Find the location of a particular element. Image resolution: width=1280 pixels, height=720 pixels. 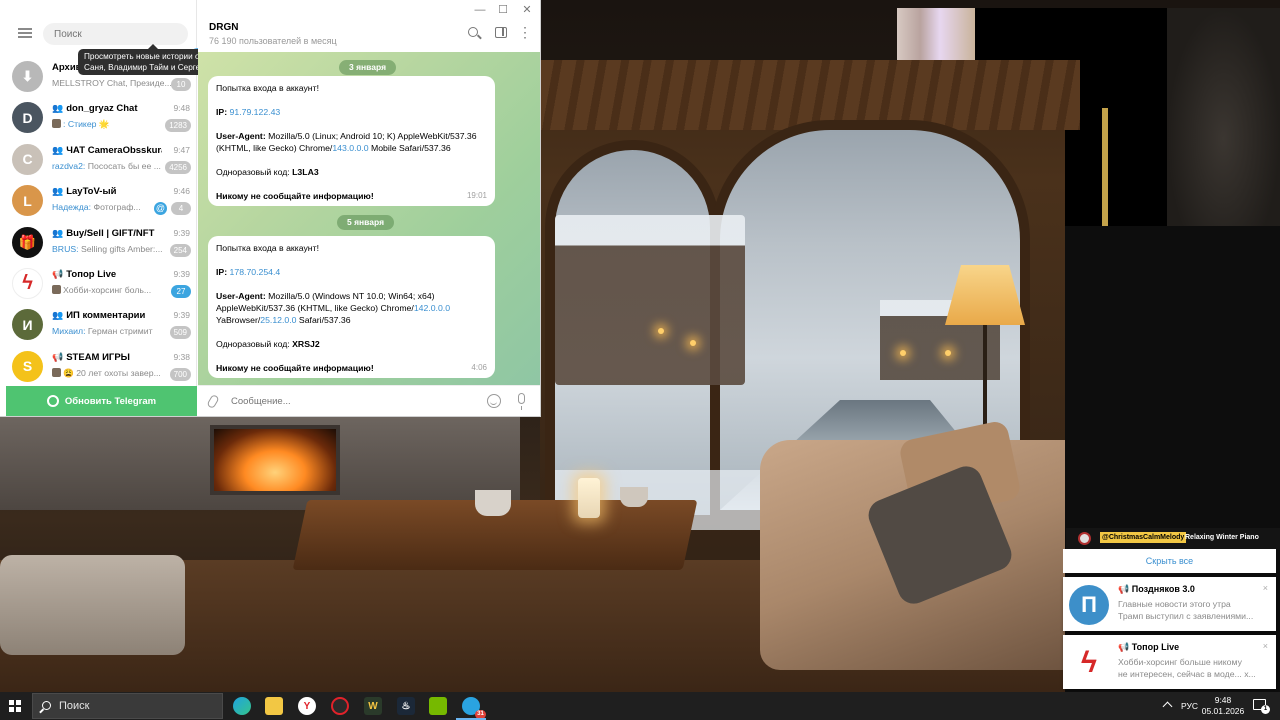

notification-avatar: П is located at coordinates (1089, 605).